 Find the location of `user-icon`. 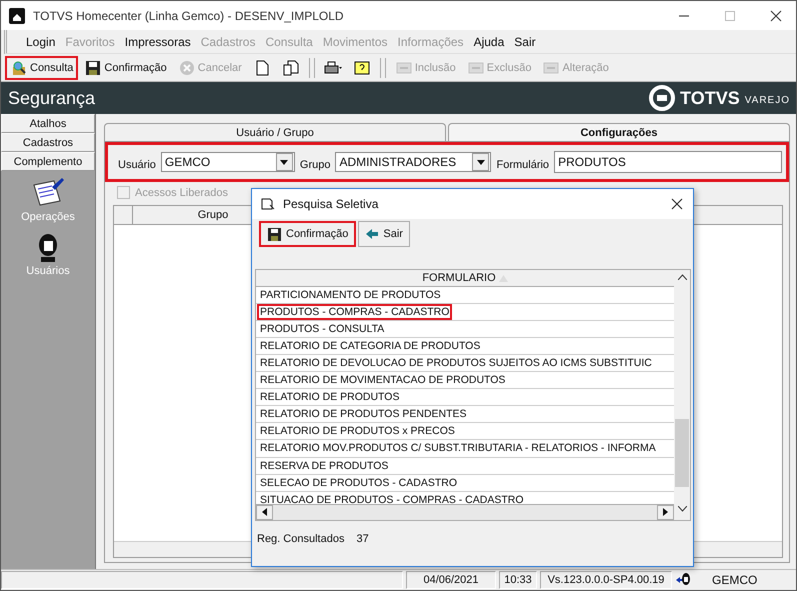

user-icon is located at coordinates (683, 580).